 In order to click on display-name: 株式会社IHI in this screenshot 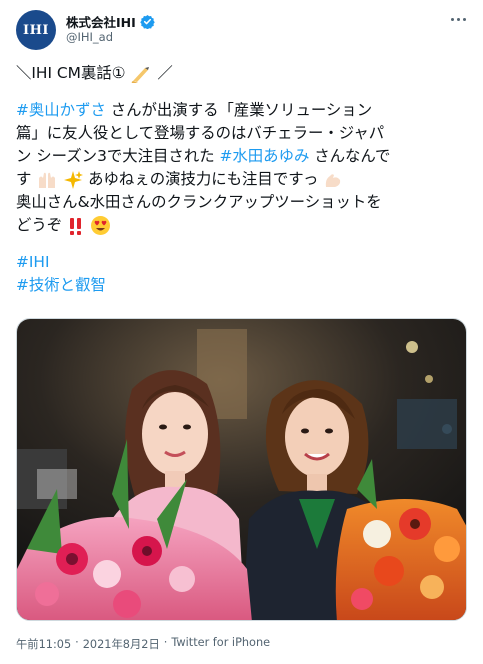, I will do `click(101, 21)`.